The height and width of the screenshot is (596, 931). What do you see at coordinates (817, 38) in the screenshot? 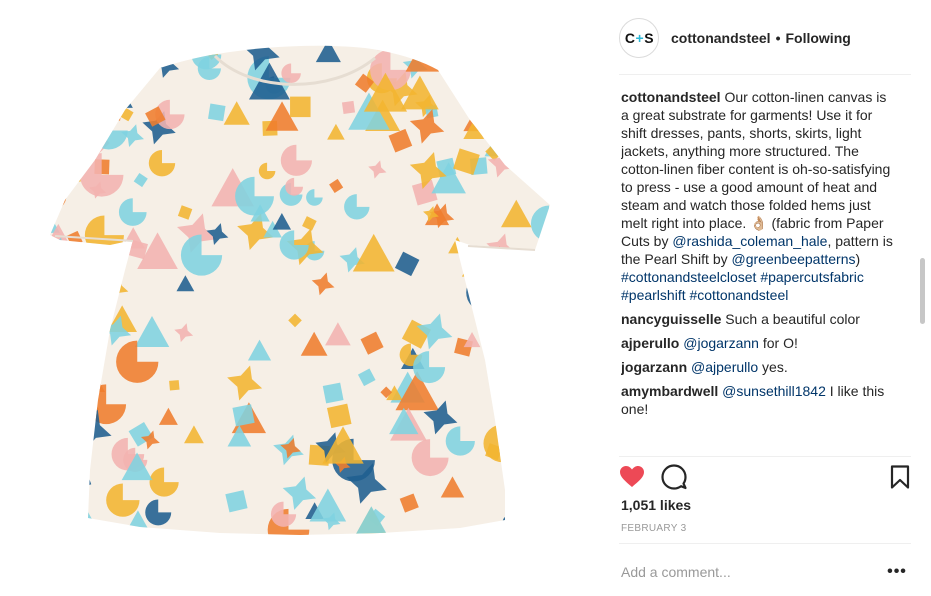
I see `following-button: Following` at bounding box center [817, 38].